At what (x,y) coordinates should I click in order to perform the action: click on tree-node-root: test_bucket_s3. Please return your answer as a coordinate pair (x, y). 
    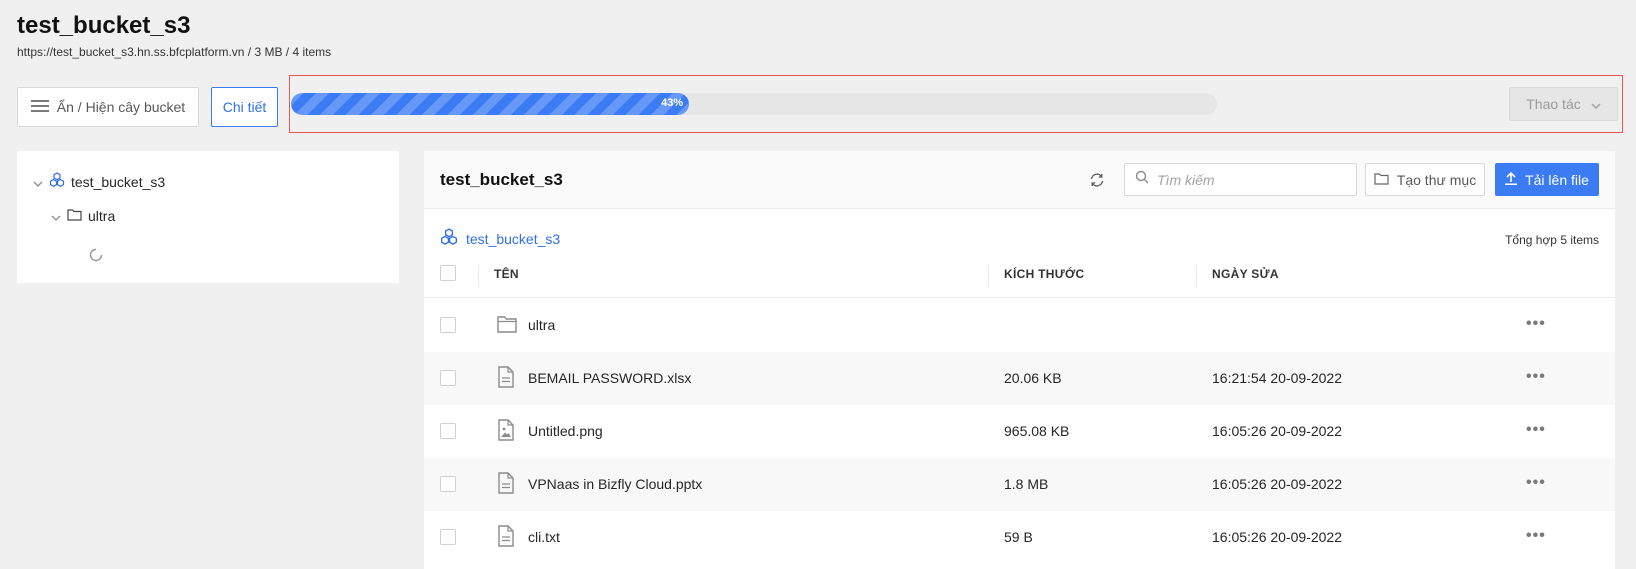
    Looking at the image, I should click on (99, 181).